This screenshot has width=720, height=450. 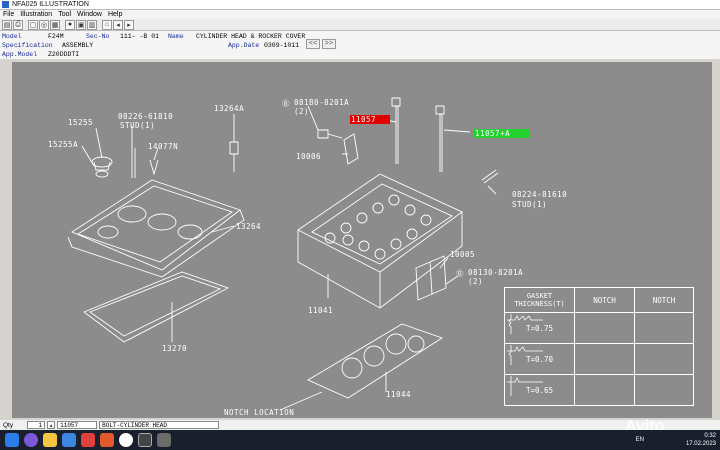 I want to click on head-gasket-outline, so click(x=375, y=361).